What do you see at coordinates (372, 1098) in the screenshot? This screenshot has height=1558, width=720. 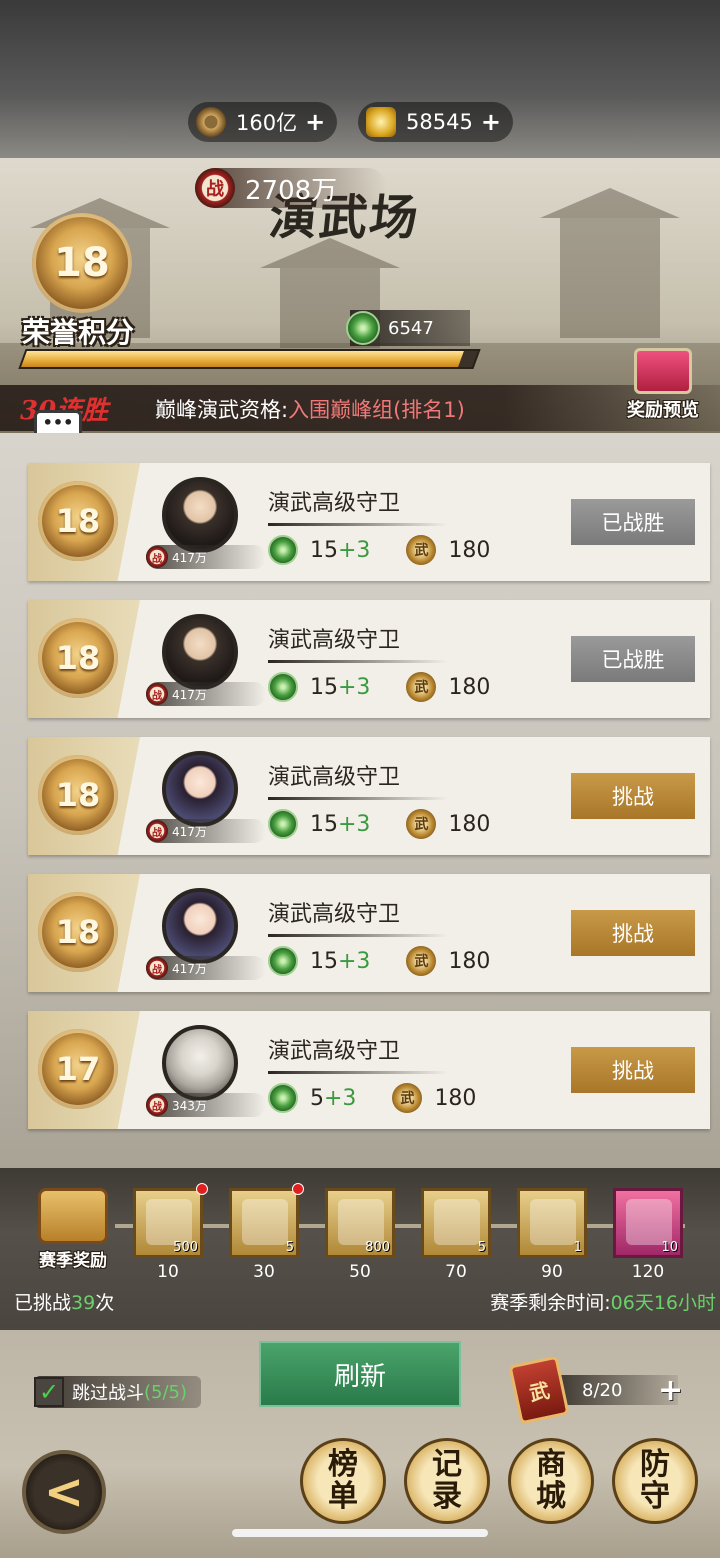 I see `opponent-rewards: 5 +3 武 180` at bounding box center [372, 1098].